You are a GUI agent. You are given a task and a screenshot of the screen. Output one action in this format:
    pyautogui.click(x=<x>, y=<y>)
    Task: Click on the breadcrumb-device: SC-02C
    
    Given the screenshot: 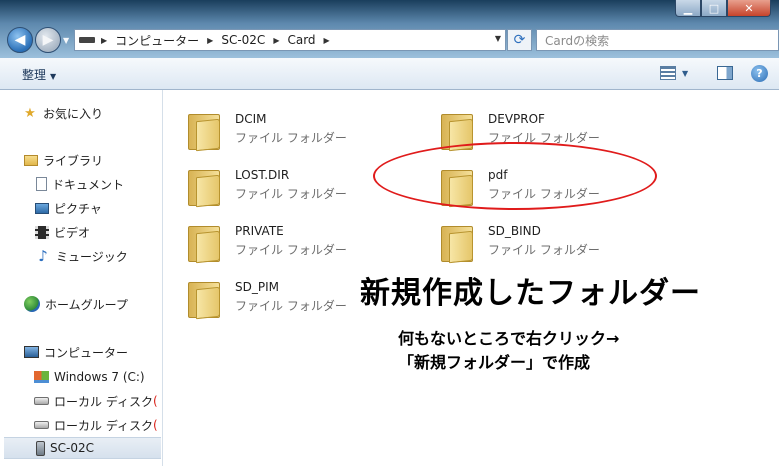 What is the action you would take?
    pyautogui.click(x=243, y=40)
    